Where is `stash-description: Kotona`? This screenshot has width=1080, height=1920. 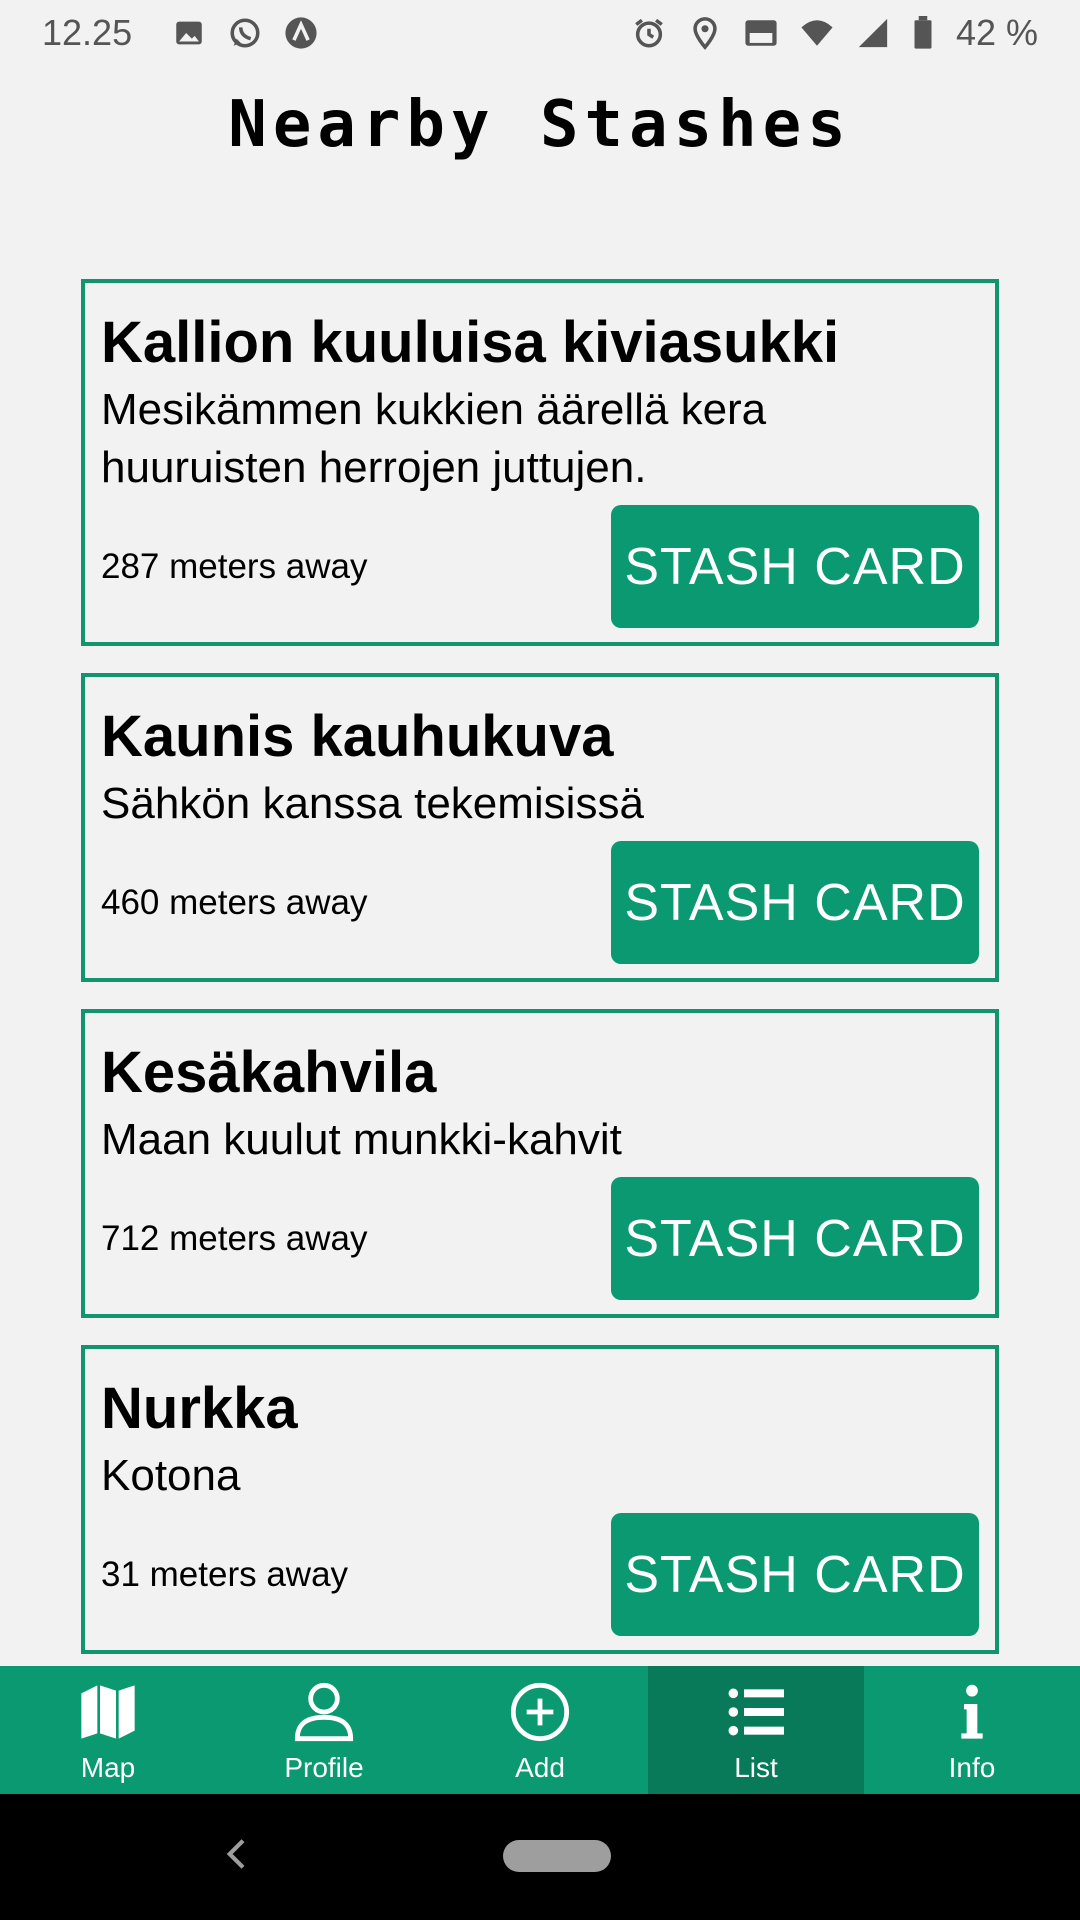
stash-description: Kotona is located at coordinates (171, 1475).